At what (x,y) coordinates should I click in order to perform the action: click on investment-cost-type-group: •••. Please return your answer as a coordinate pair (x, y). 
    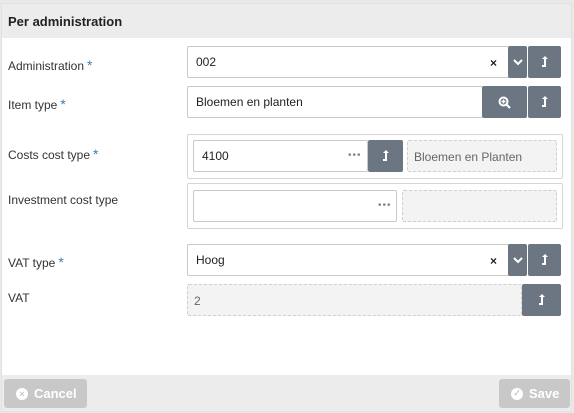
    Looking at the image, I should click on (375, 206).